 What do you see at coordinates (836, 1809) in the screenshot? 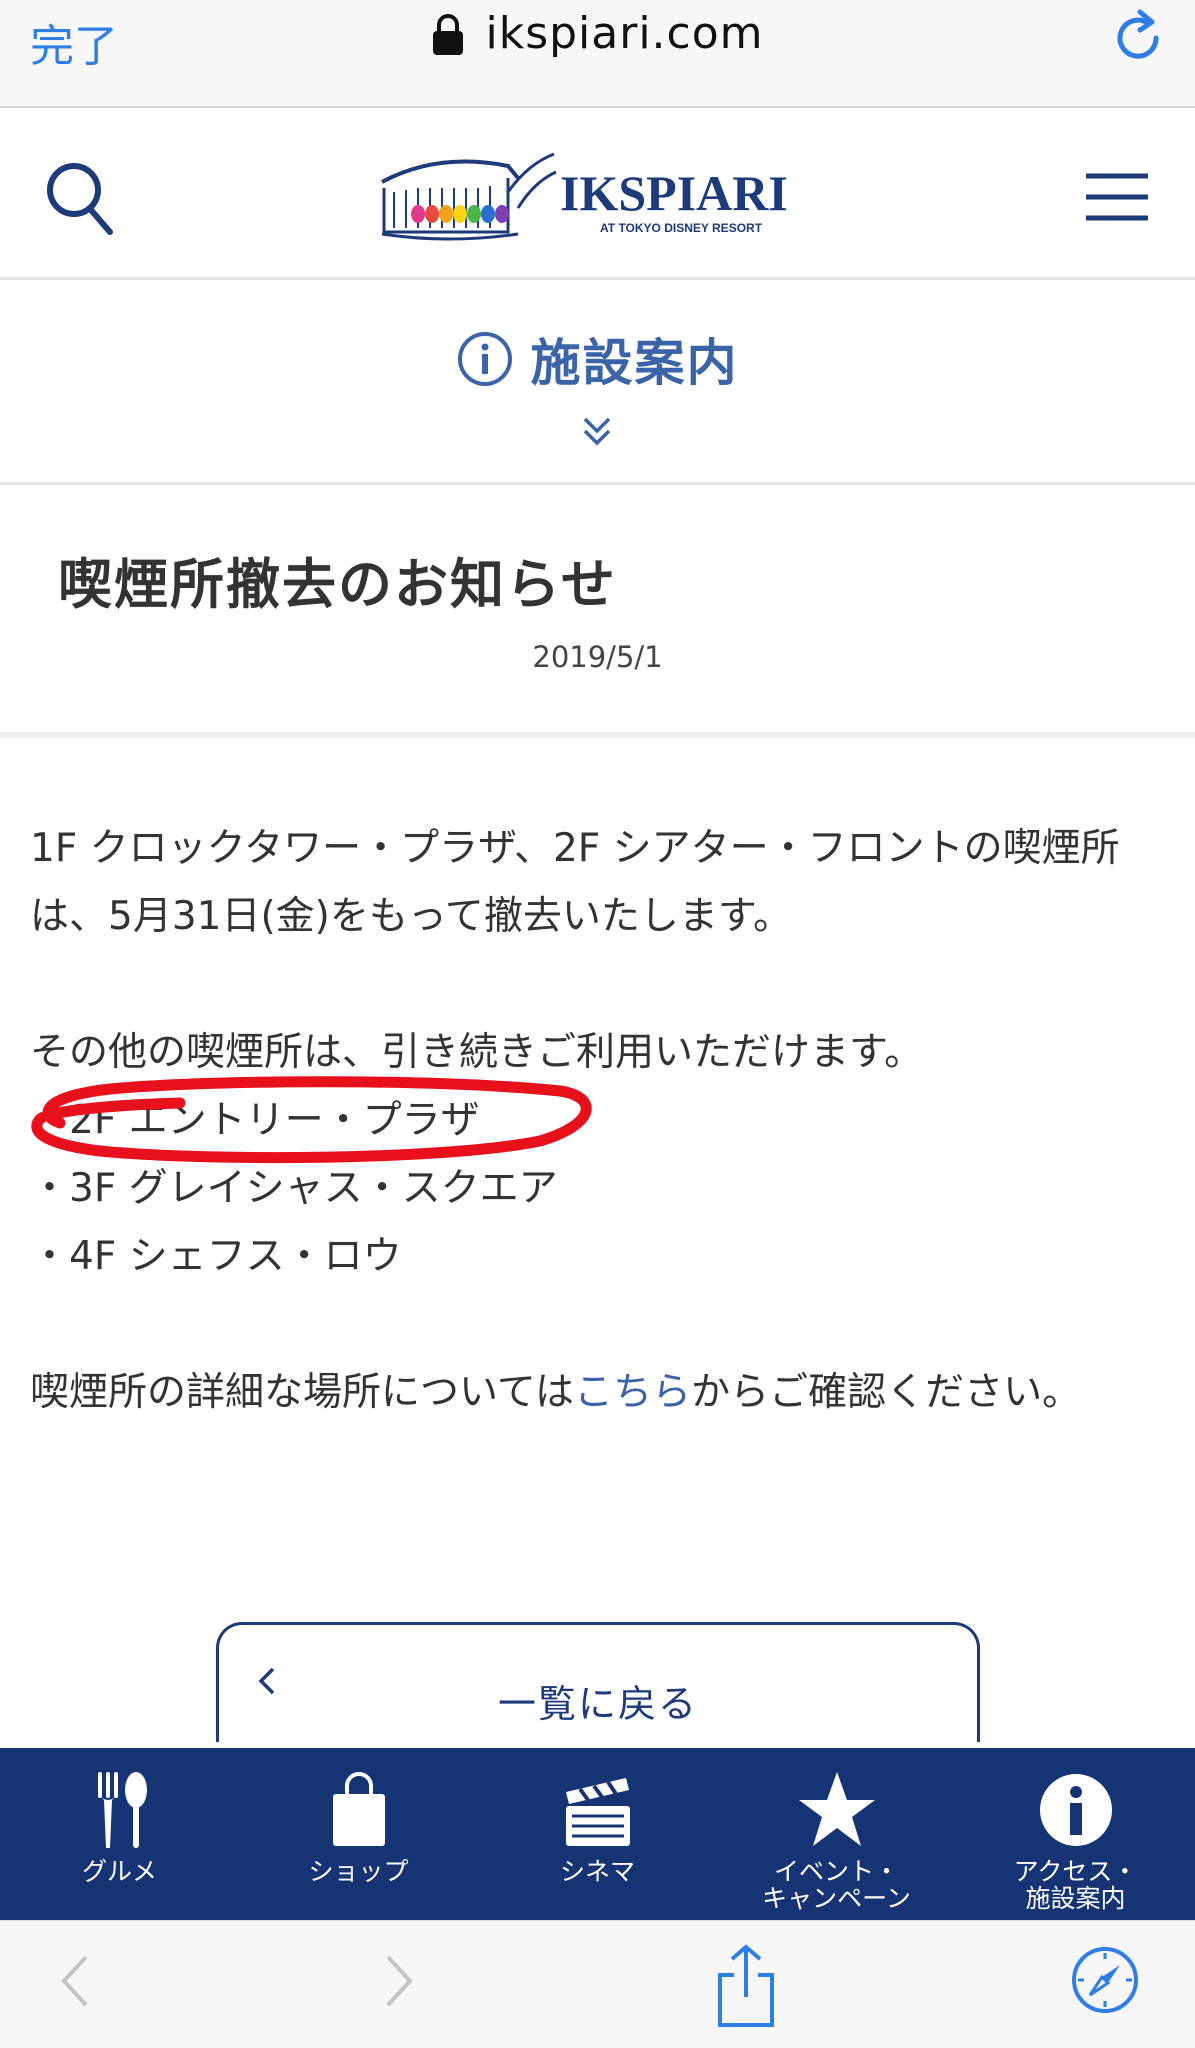
I see `event-star-icon` at bounding box center [836, 1809].